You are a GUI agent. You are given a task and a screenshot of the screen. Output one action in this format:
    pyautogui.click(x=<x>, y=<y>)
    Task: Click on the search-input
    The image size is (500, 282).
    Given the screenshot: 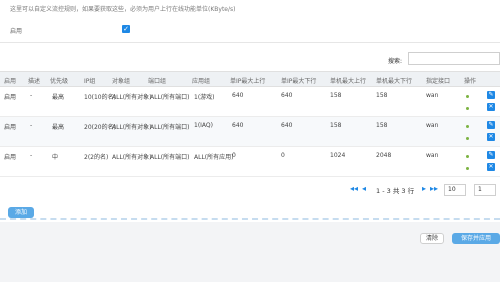 What is the action you would take?
    pyautogui.click(x=454, y=58)
    